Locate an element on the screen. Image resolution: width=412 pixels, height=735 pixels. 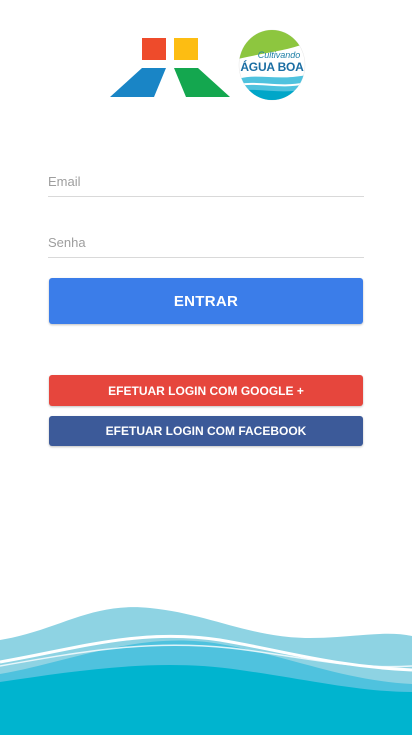
email-field is located at coordinates (206, 181).